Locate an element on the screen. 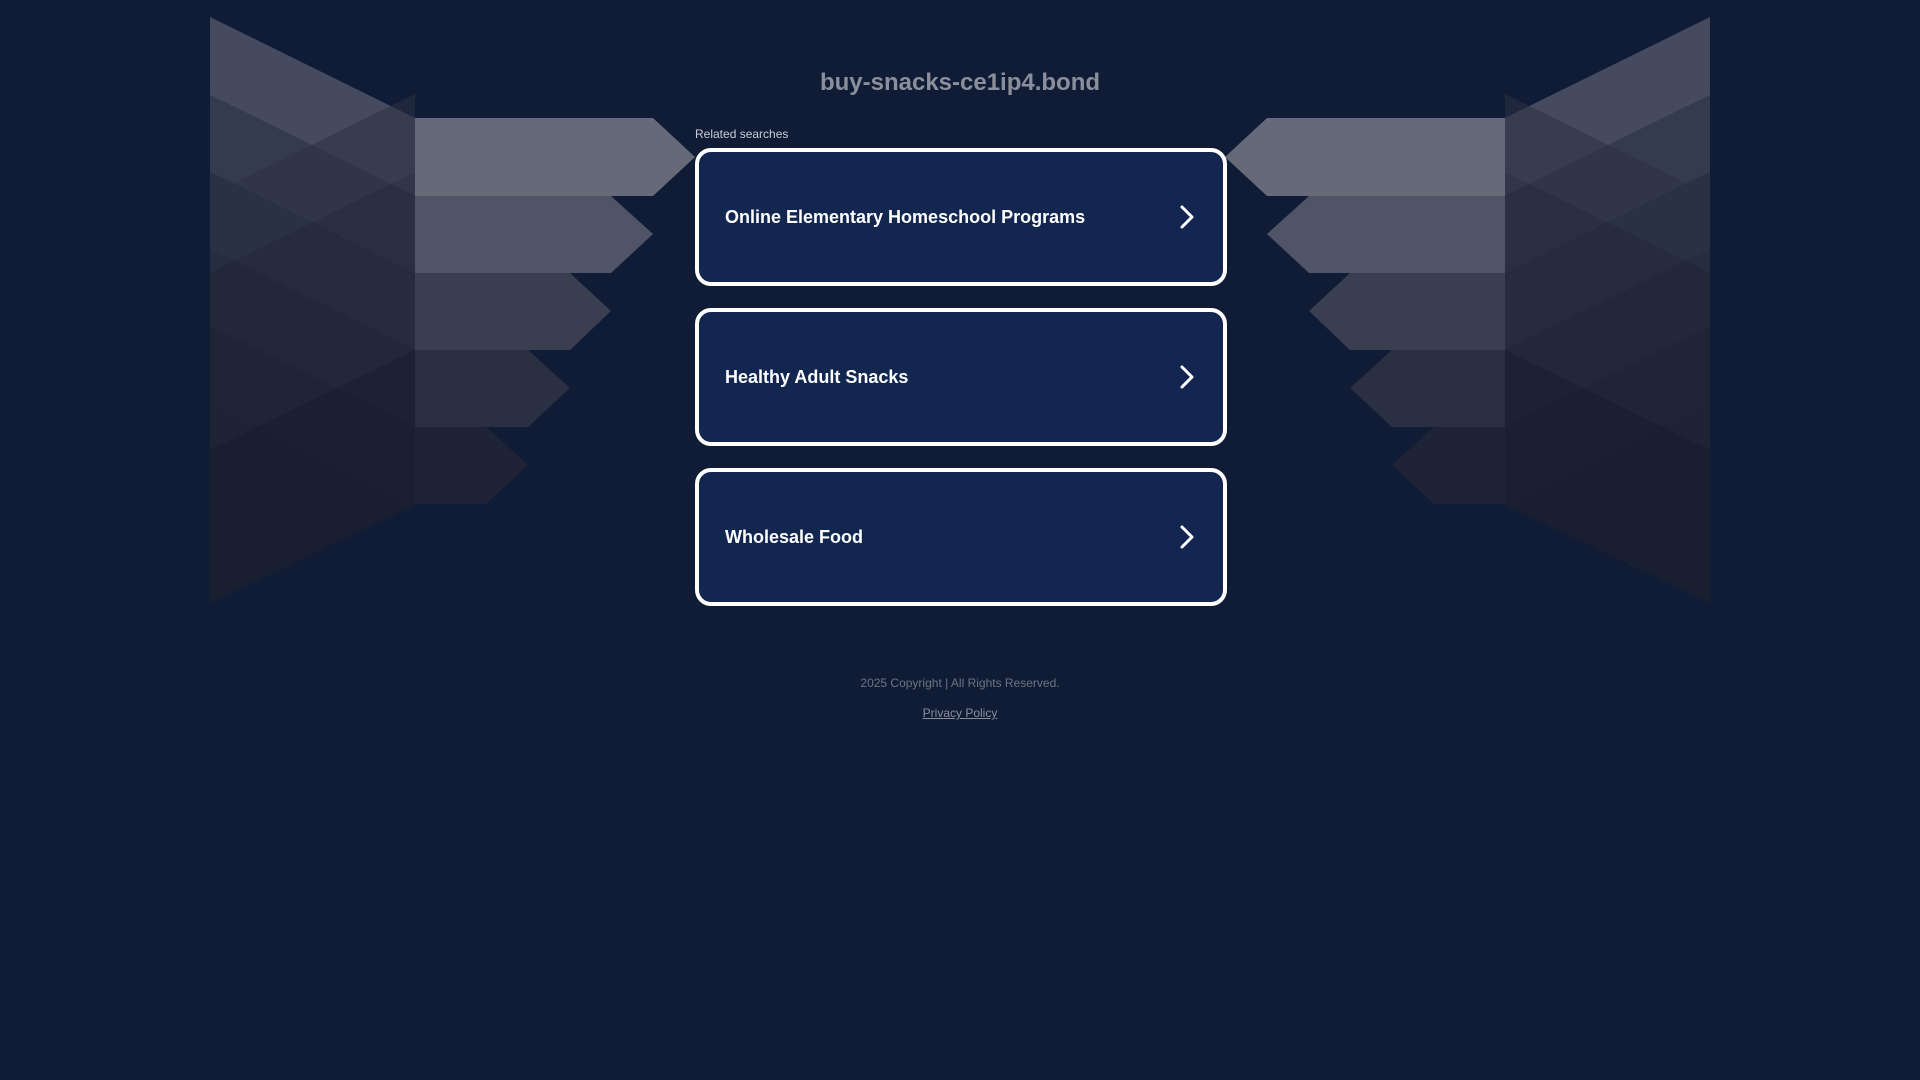  related-link-homeschool-programs: Online Elementary Homeschool Programs is located at coordinates (961, 217).